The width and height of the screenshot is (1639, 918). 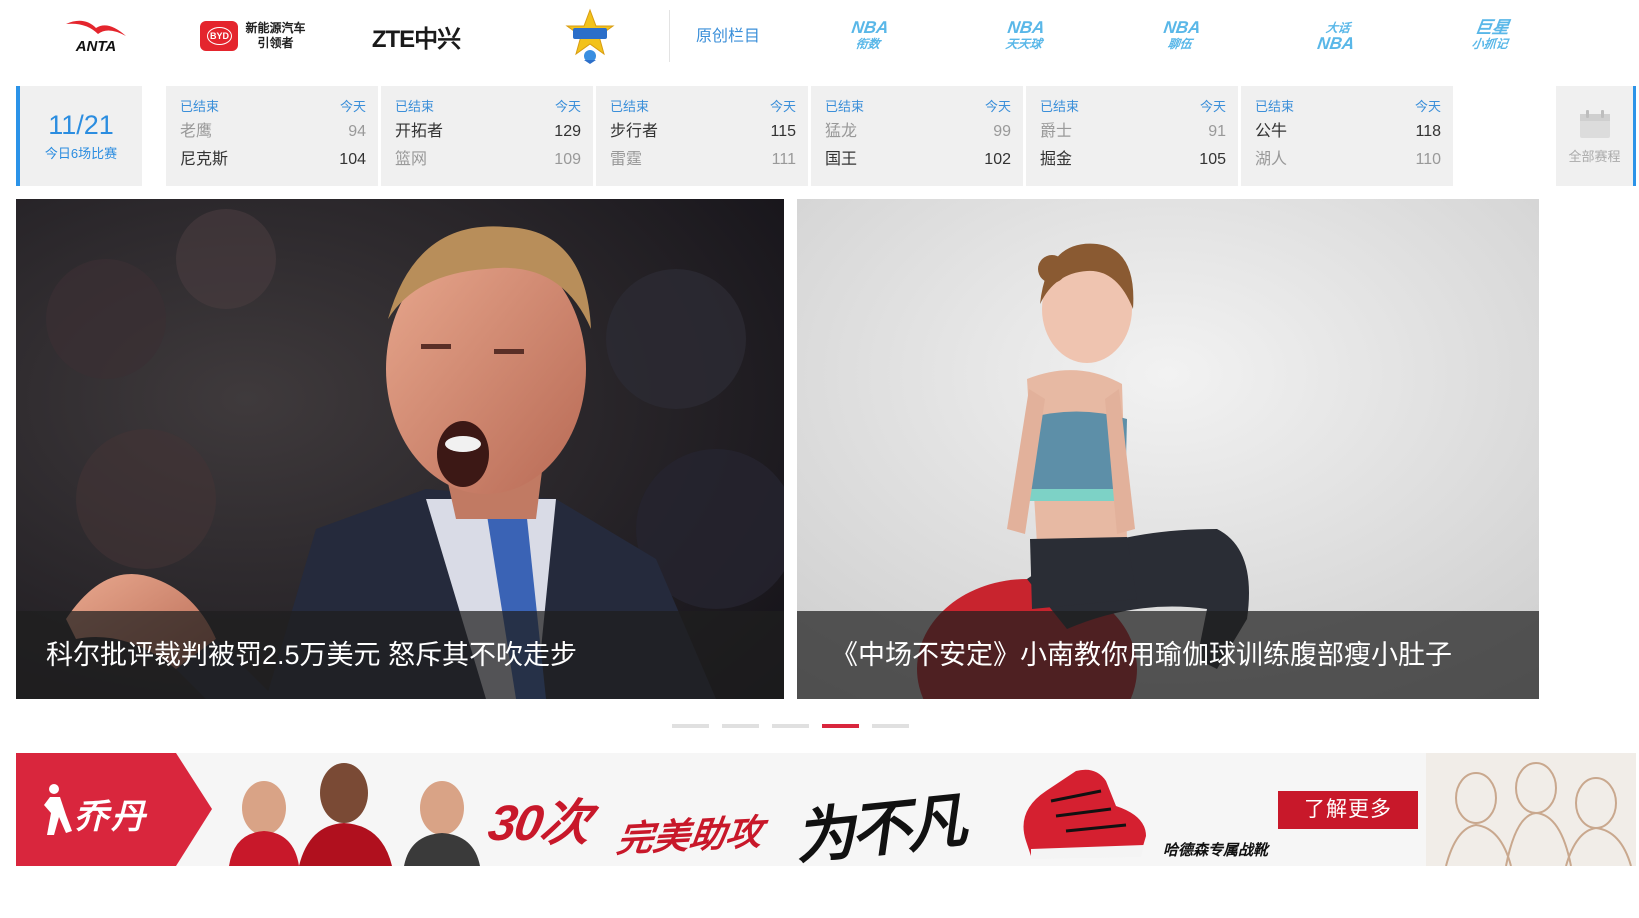 I want to click on allstar-logo, so click(x=590, y=36).